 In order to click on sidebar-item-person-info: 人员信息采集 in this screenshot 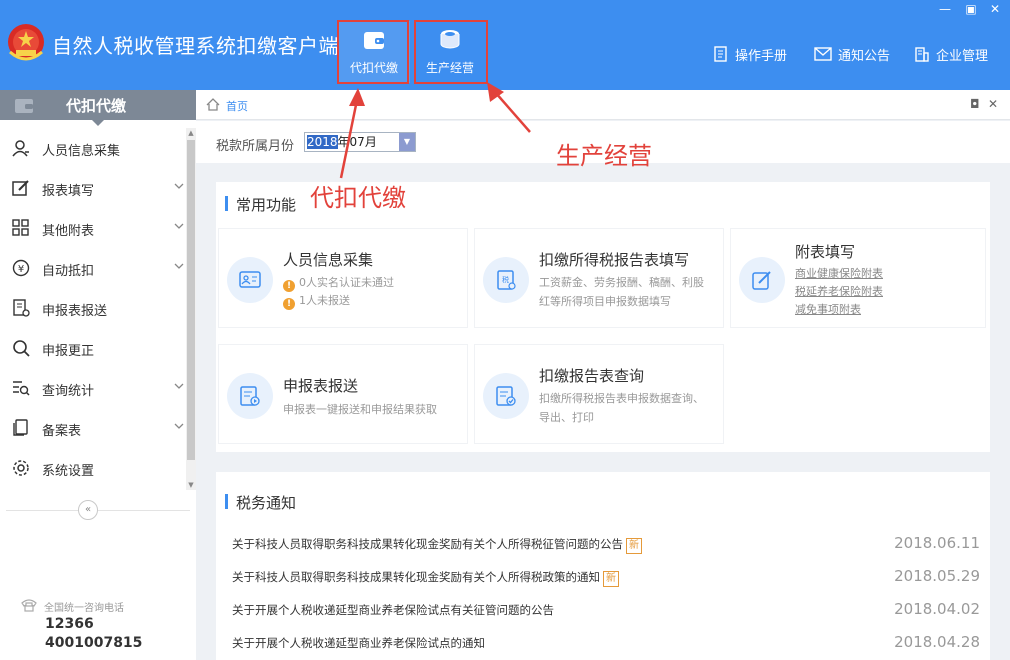, I will do `click(93, 148)`.